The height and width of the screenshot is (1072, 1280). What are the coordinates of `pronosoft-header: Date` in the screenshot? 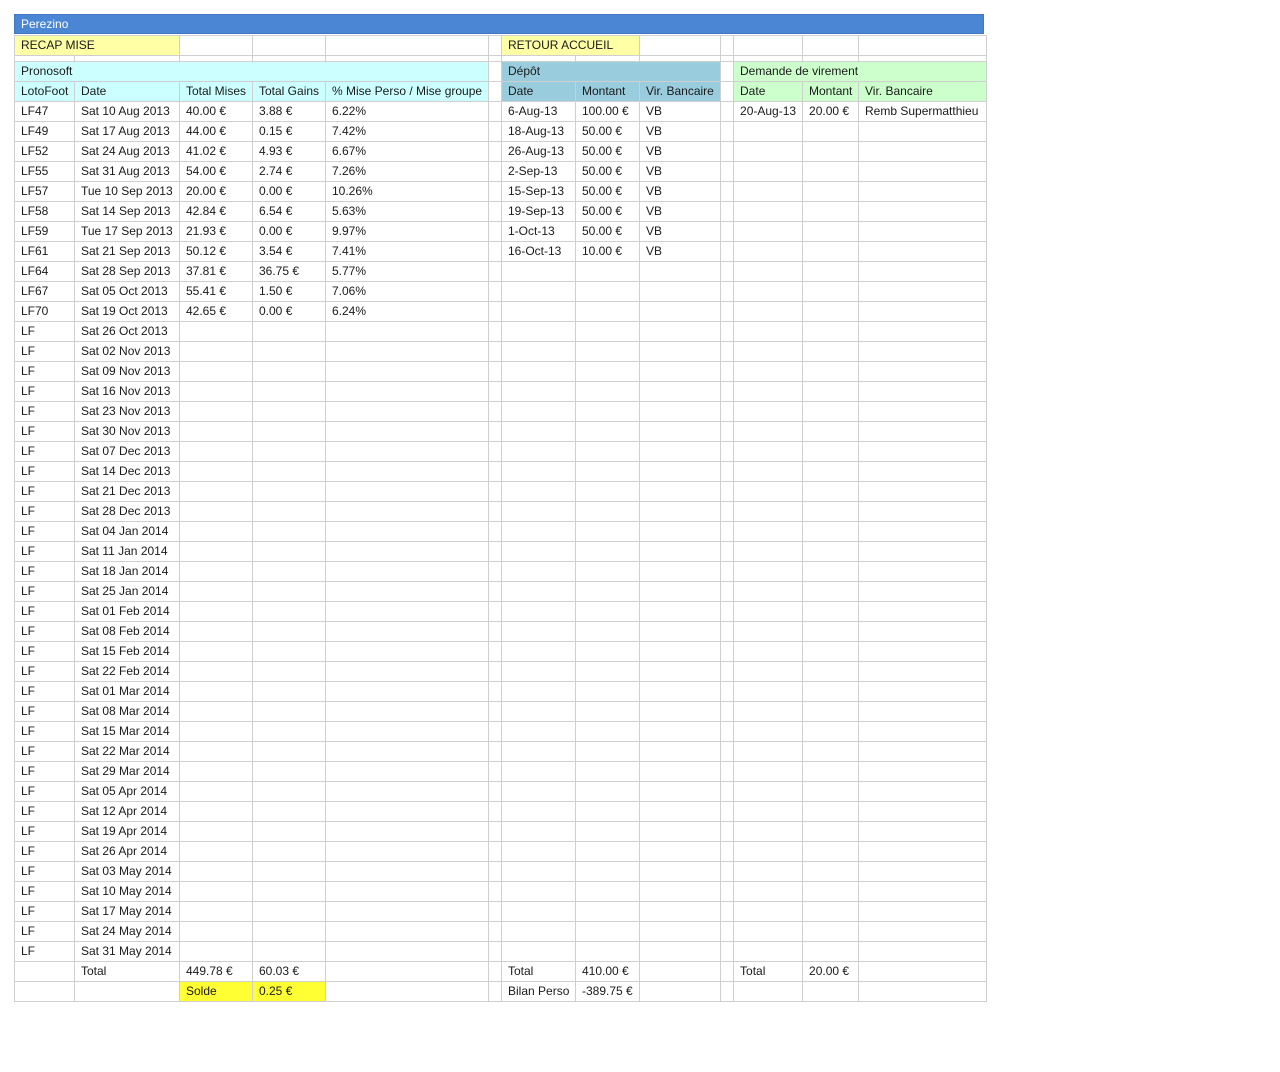 It's located at (127, 91).